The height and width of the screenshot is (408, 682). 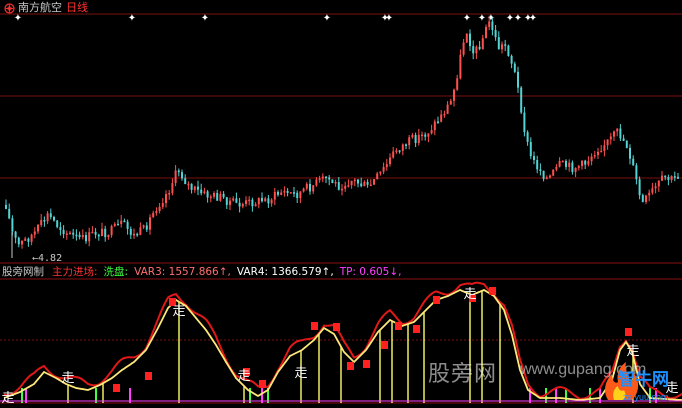 What do you see at coordinates (77, 8) in the screenshot?
I see `chart-period: 日线` at bounding box center [77, 8].